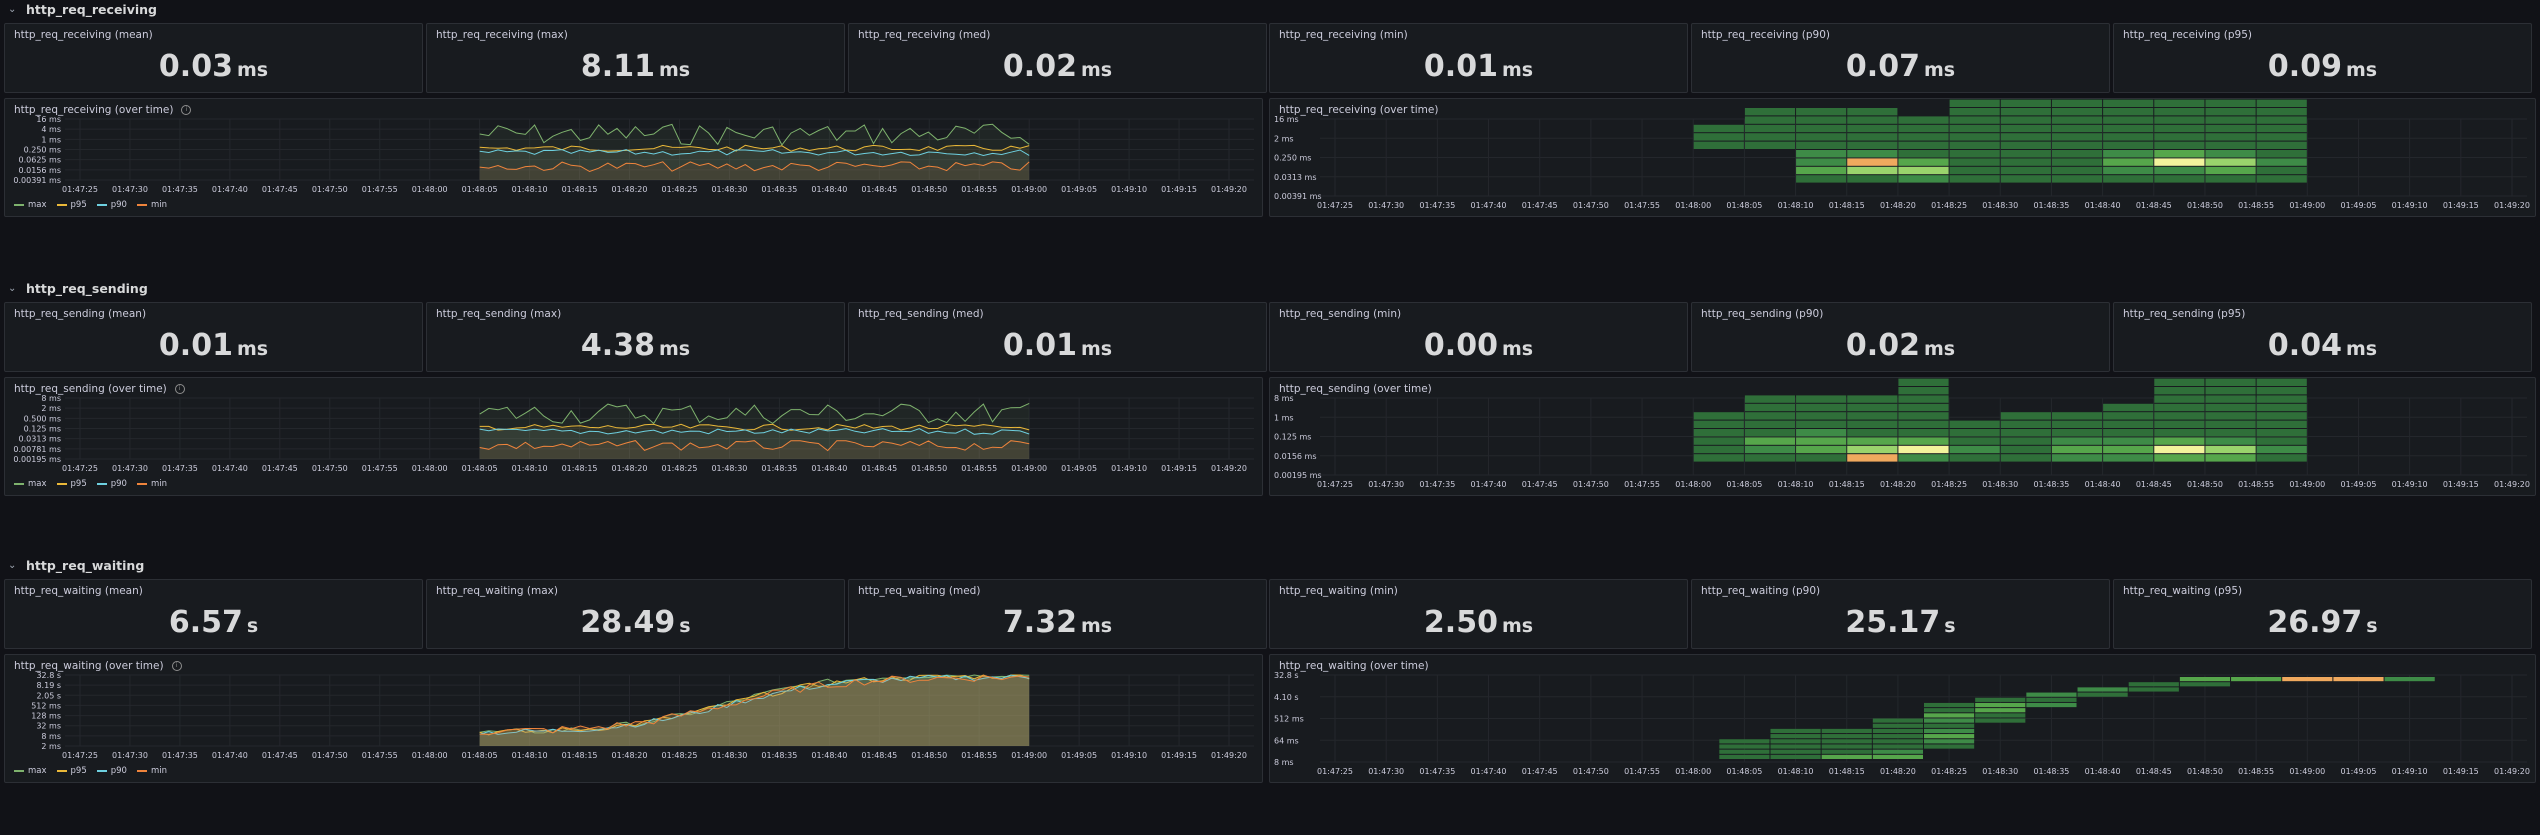 Image resolution: width=2540 pixels, height=835 pixels. Describe the element at coordinates (2322, 337) in the screenshot. I see `stat-panel: http_req_sending (p95) 0.04 ms` at that location.